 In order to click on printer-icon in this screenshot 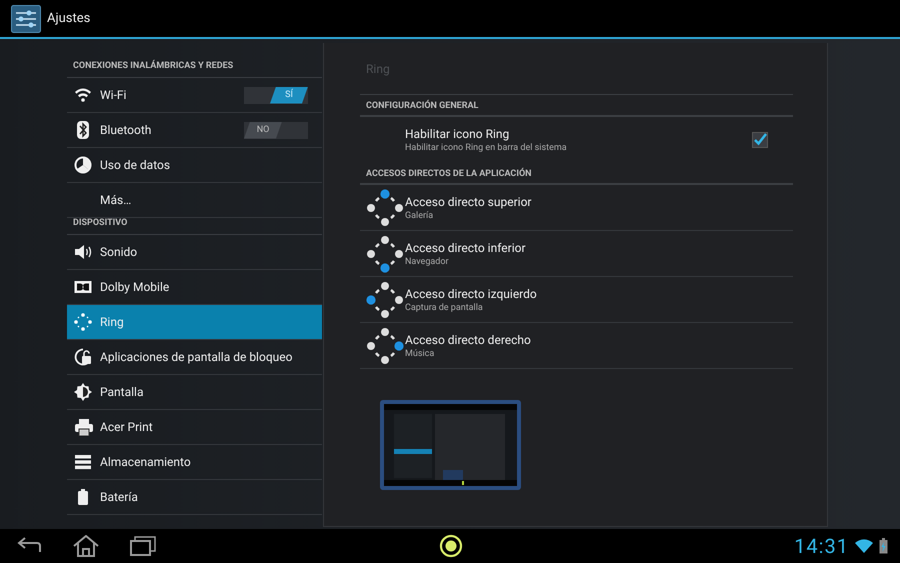, I will do `click(84, 427)`.